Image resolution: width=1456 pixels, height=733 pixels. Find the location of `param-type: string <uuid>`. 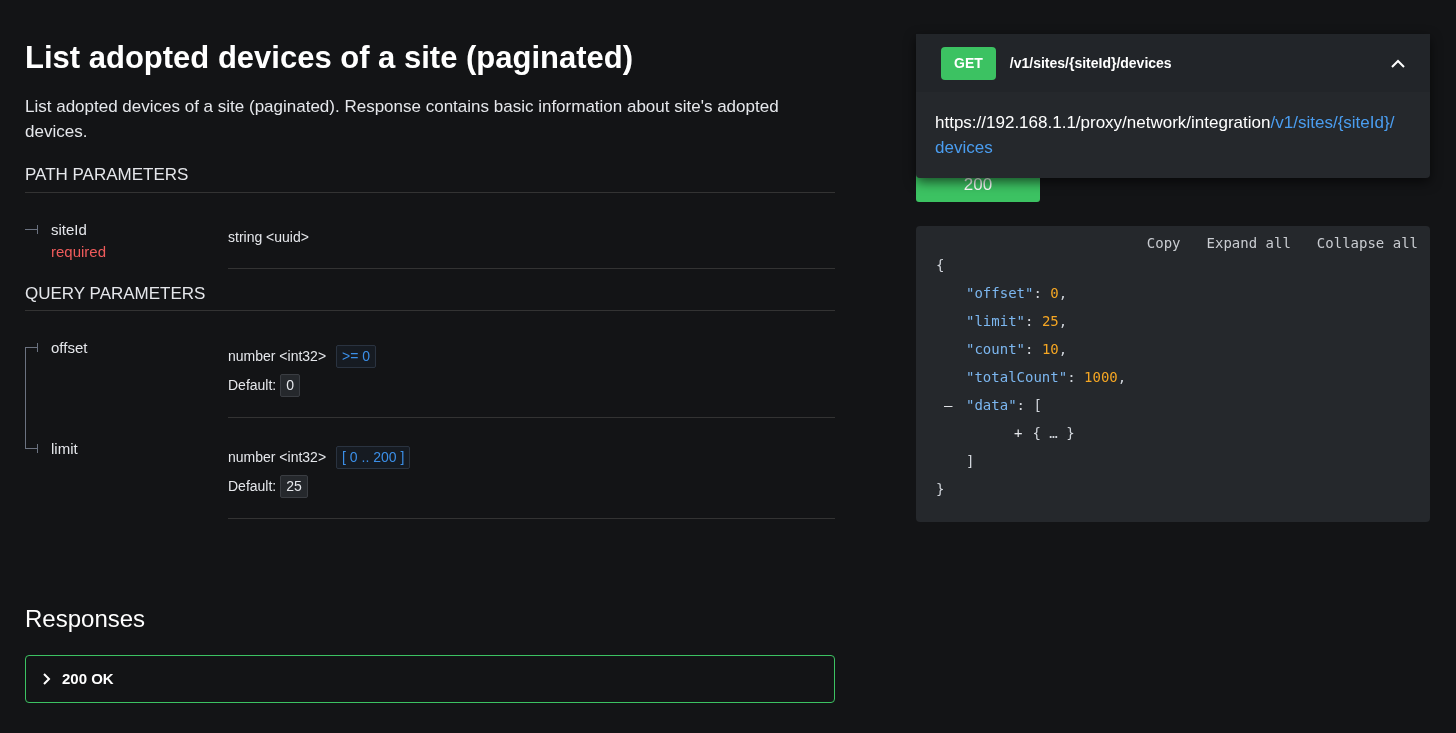

param-type: string <uuid> is located at coordinates (268, 237).